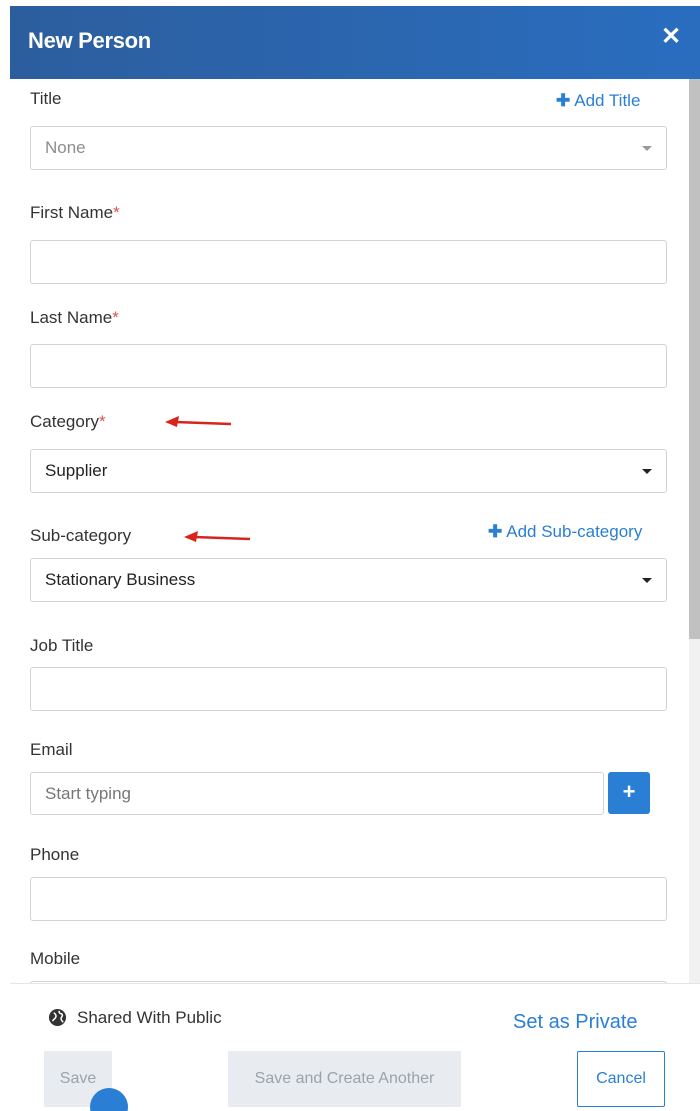  I want to click on save-and-create-another-button: Save and Create Another, so click(344, 1079).